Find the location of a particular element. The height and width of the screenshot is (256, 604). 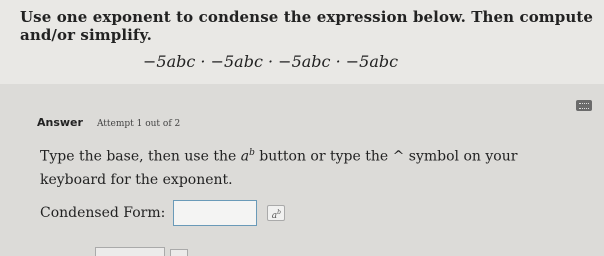

answer-header: Answer Attempt 1 out of 2 is located at coordinates (108, 122).